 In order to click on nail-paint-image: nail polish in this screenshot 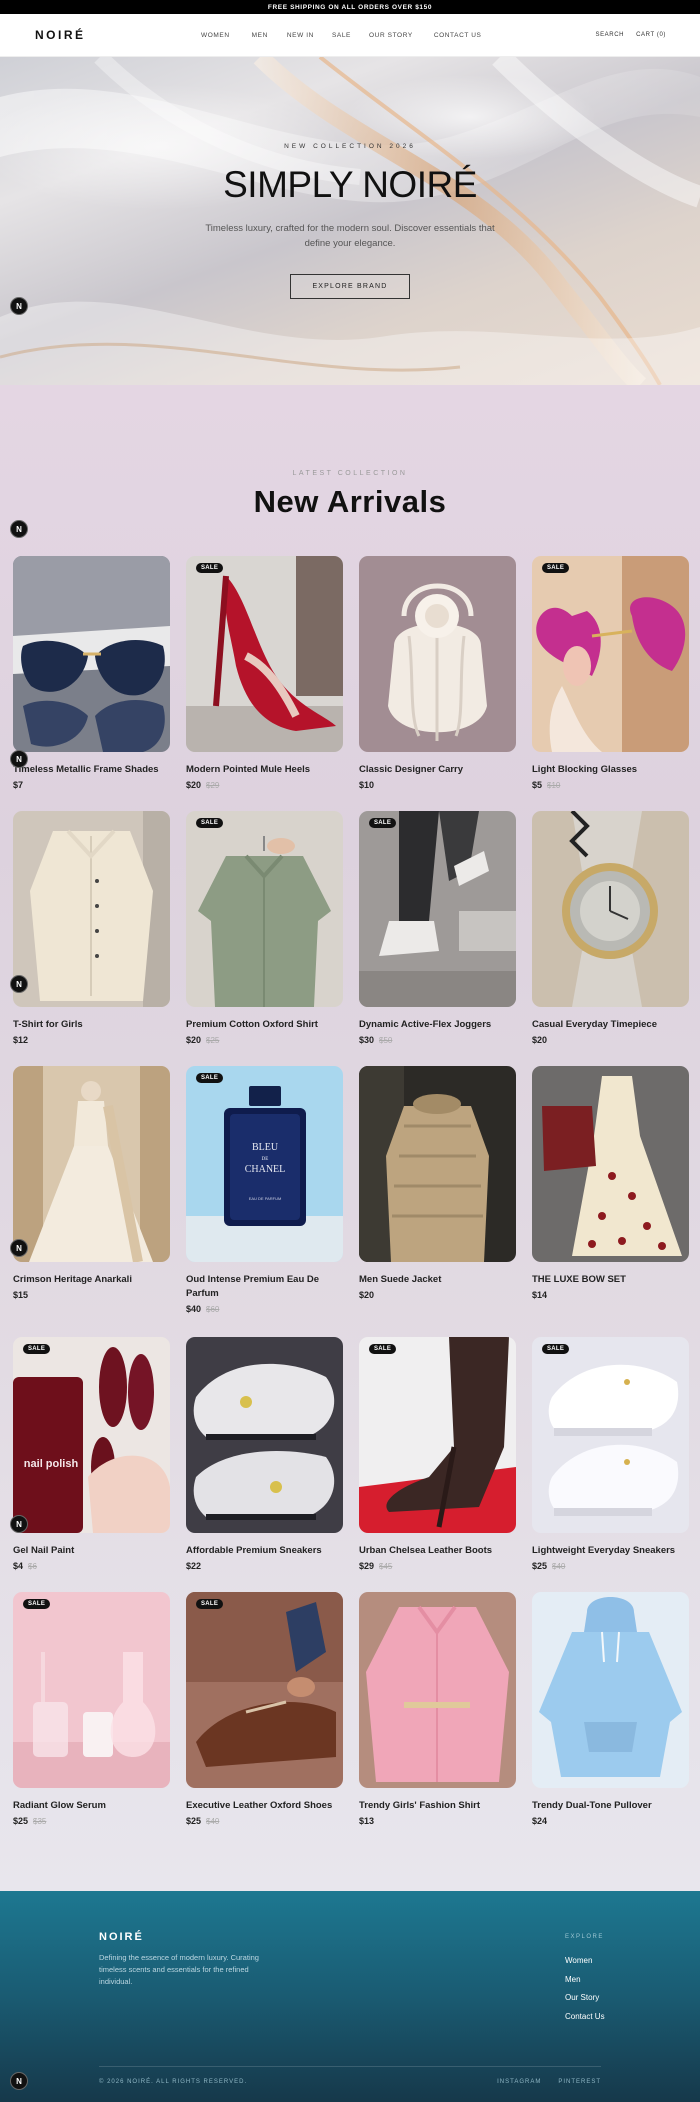, I will do `click(91, 1435)`.